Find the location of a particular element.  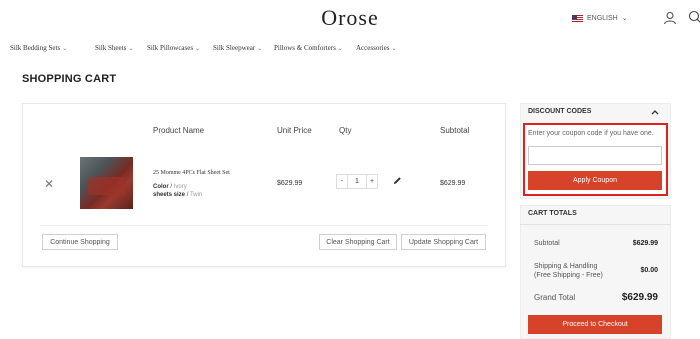

product-size: sheets size / Twin is located at coordinates (178, 195).